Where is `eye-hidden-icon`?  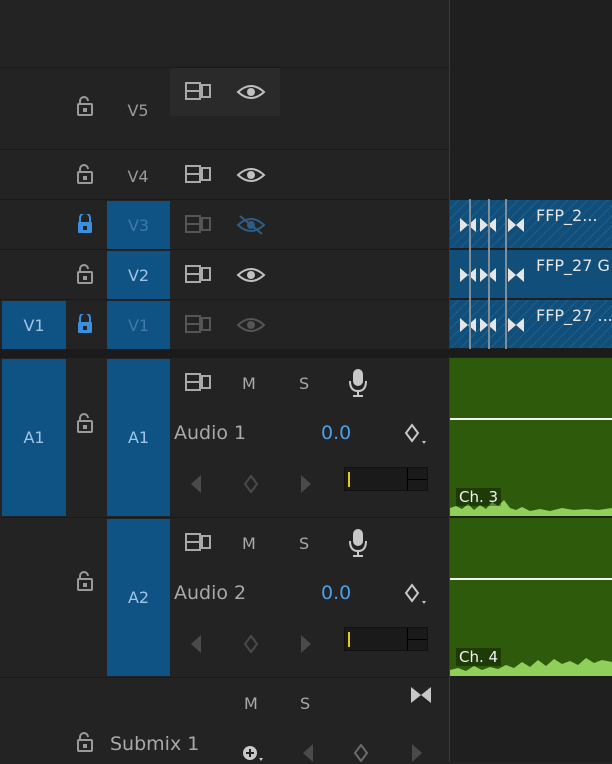 eye-hidden-icon is located at coordinates (251, 225).